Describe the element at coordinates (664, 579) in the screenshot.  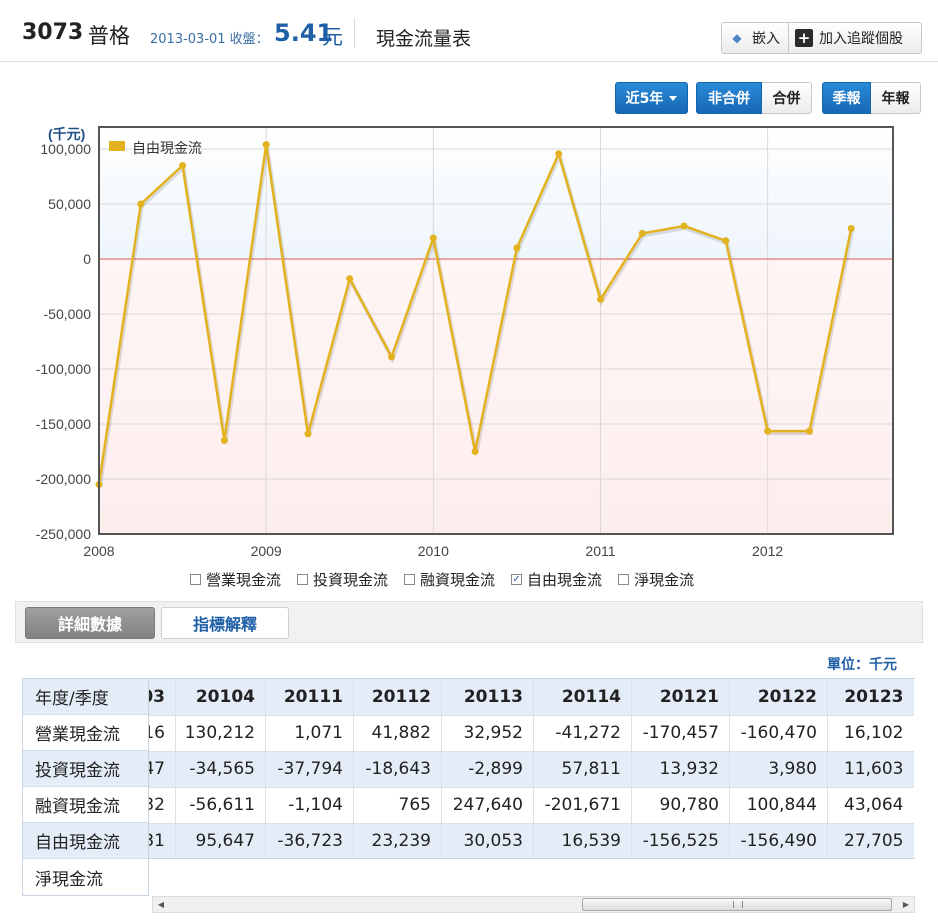
I see `series-toggle-label: 淨現金流` at that location.